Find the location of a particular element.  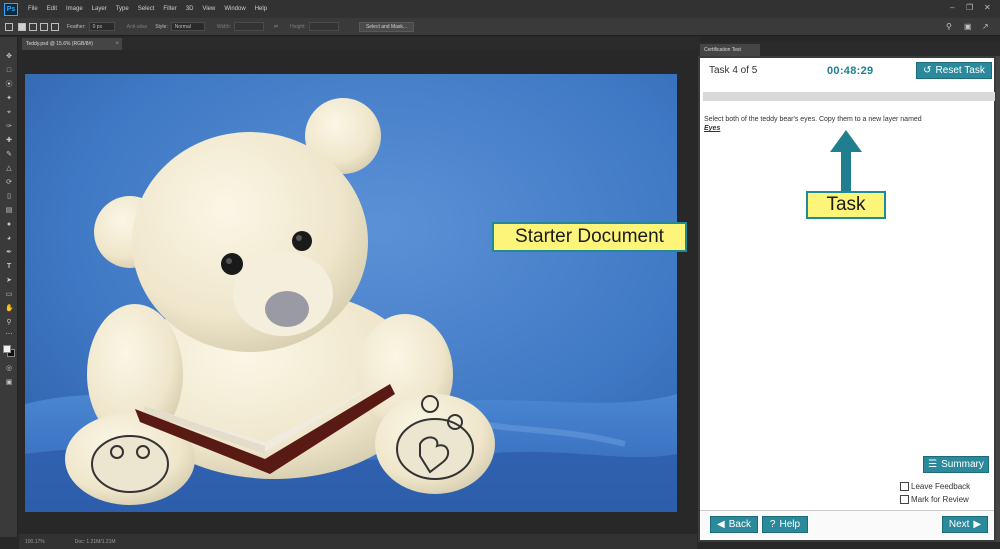

summary-label: Summary is located at coordinates (962, 464).